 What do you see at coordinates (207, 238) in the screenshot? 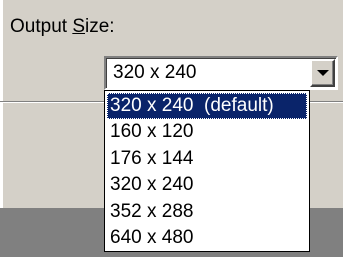
I see `output-size-option-640x480: 640 x 480` at bounding box center [207, 238].